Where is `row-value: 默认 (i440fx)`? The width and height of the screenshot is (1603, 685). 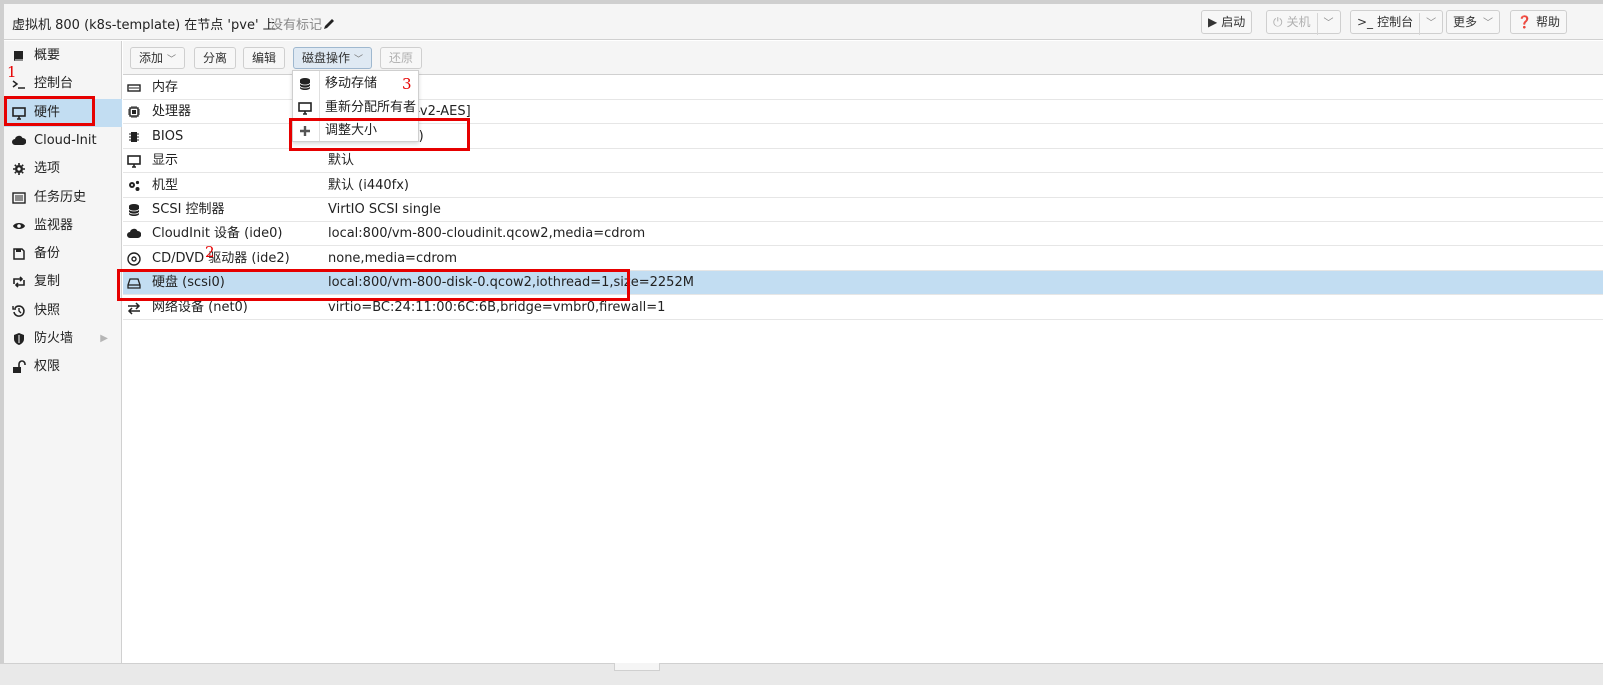 row-value: 默认 (i440fx) is located at coordinates (368, 185).